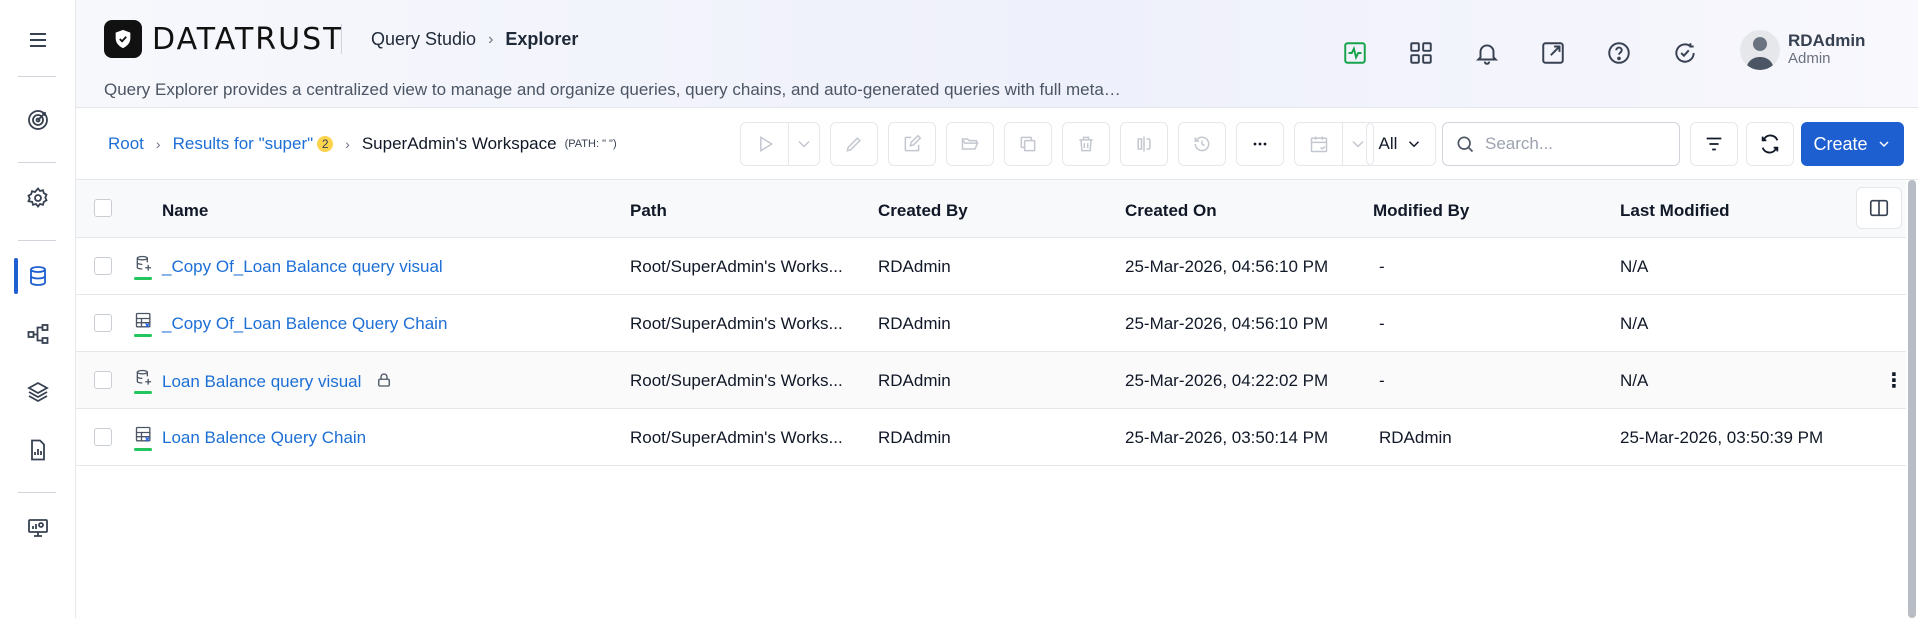 The height and width of the screenshot is (618, 1918). I want to click on column-header-created-by: Created By, so click(923, 211).